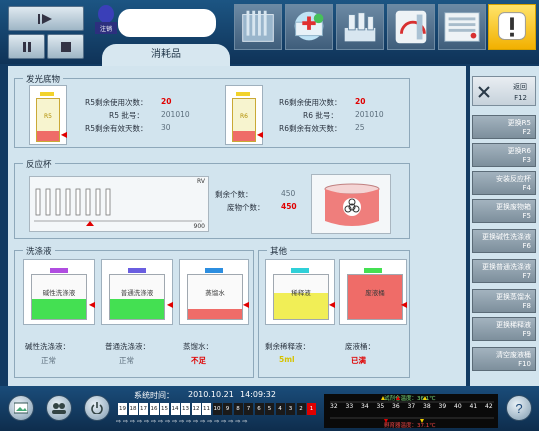  I want to click on water-tank: 蒸馏水 ◀, so click(214, 292).